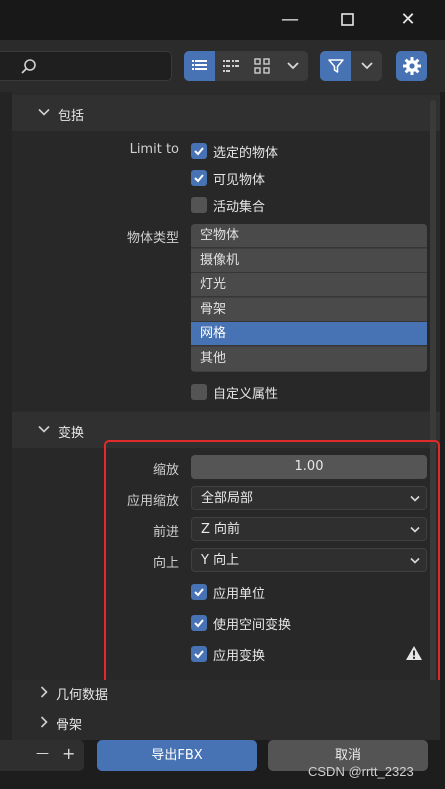 This screenshot has width=445, height=789. I want to click on thumbnail-icon, so click(261, 66).